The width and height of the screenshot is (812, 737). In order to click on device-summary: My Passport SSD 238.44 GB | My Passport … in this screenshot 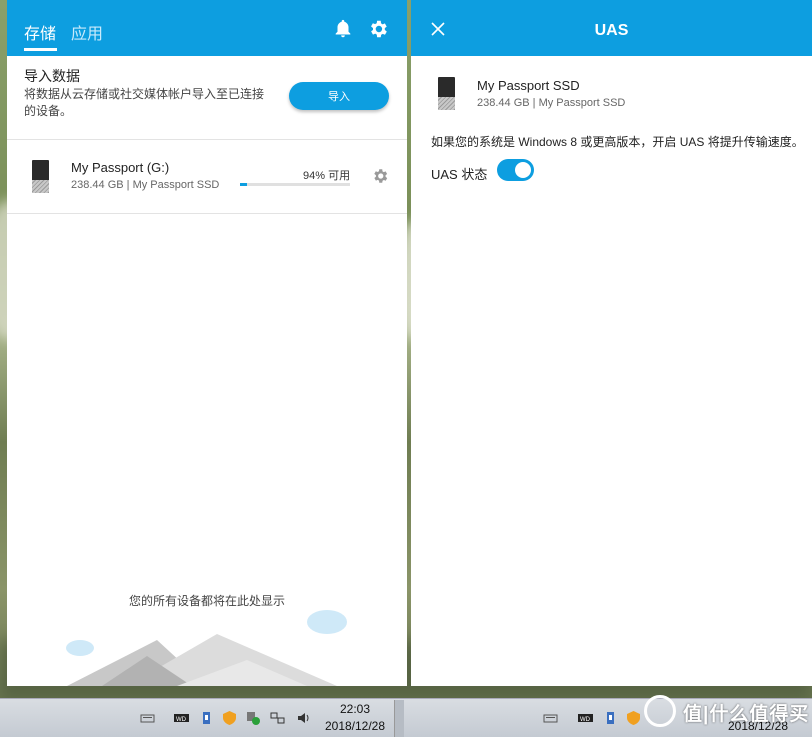, I will do `click(611, 88)`.